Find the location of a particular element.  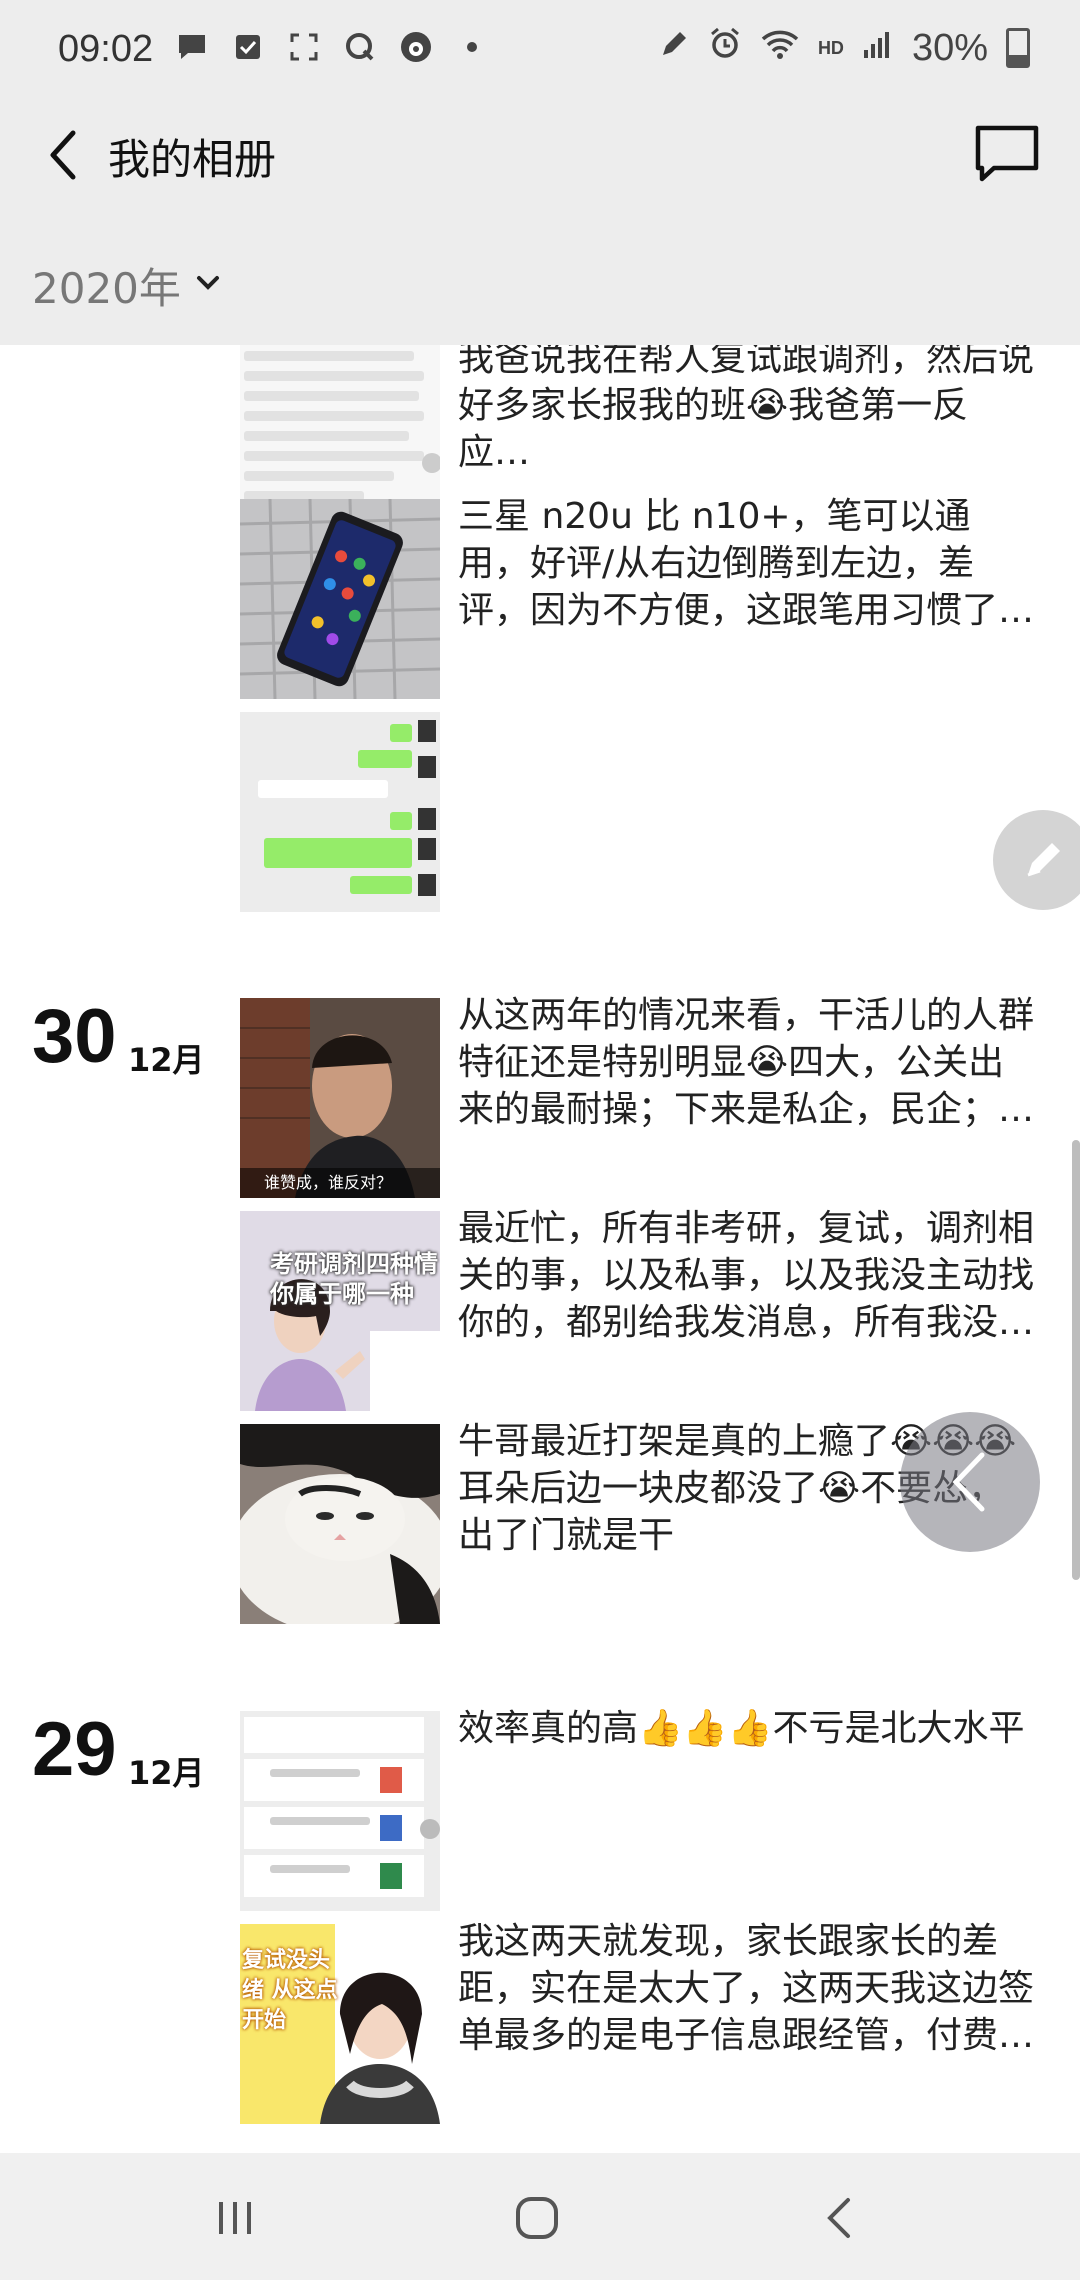

back-button is located at coordinates (63, 155).